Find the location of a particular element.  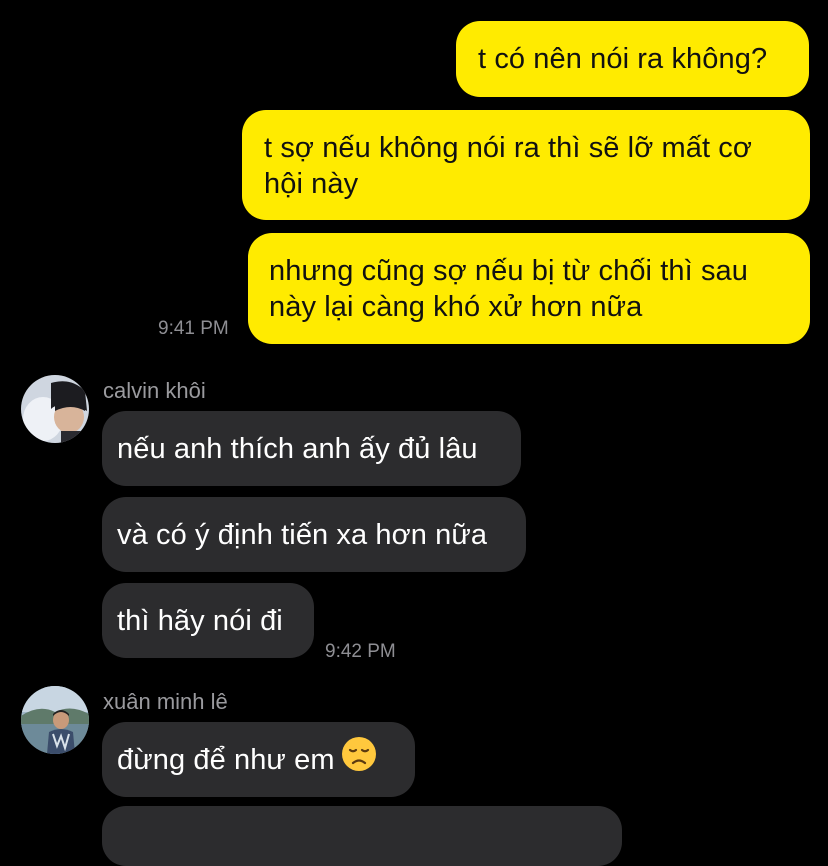

message-text: đừng để như em is located at coordinates (226, 760).